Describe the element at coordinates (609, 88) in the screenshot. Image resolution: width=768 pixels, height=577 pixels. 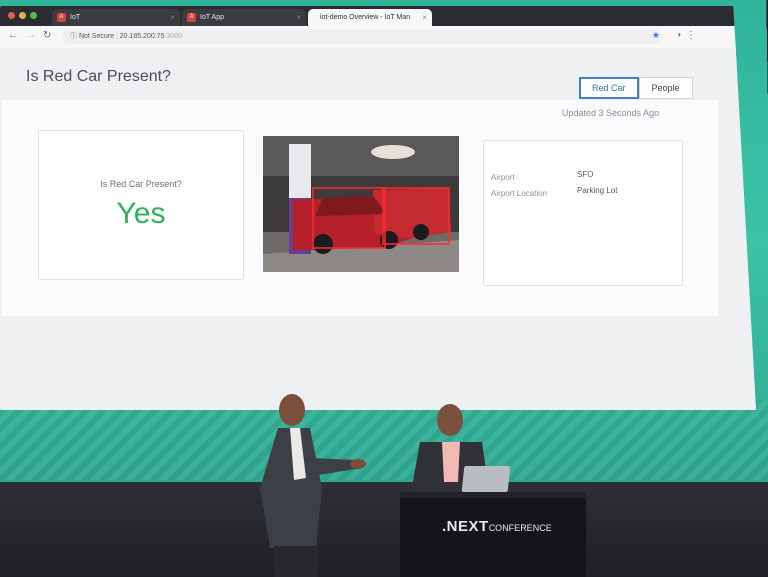
I see `red-car-toggle: Red Car` at that location.